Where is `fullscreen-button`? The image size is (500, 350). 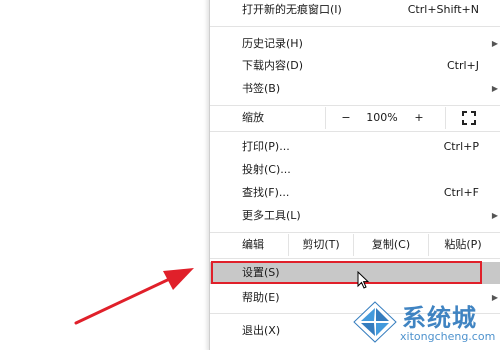 fullscreen-button is located at coordinates (469, 118).